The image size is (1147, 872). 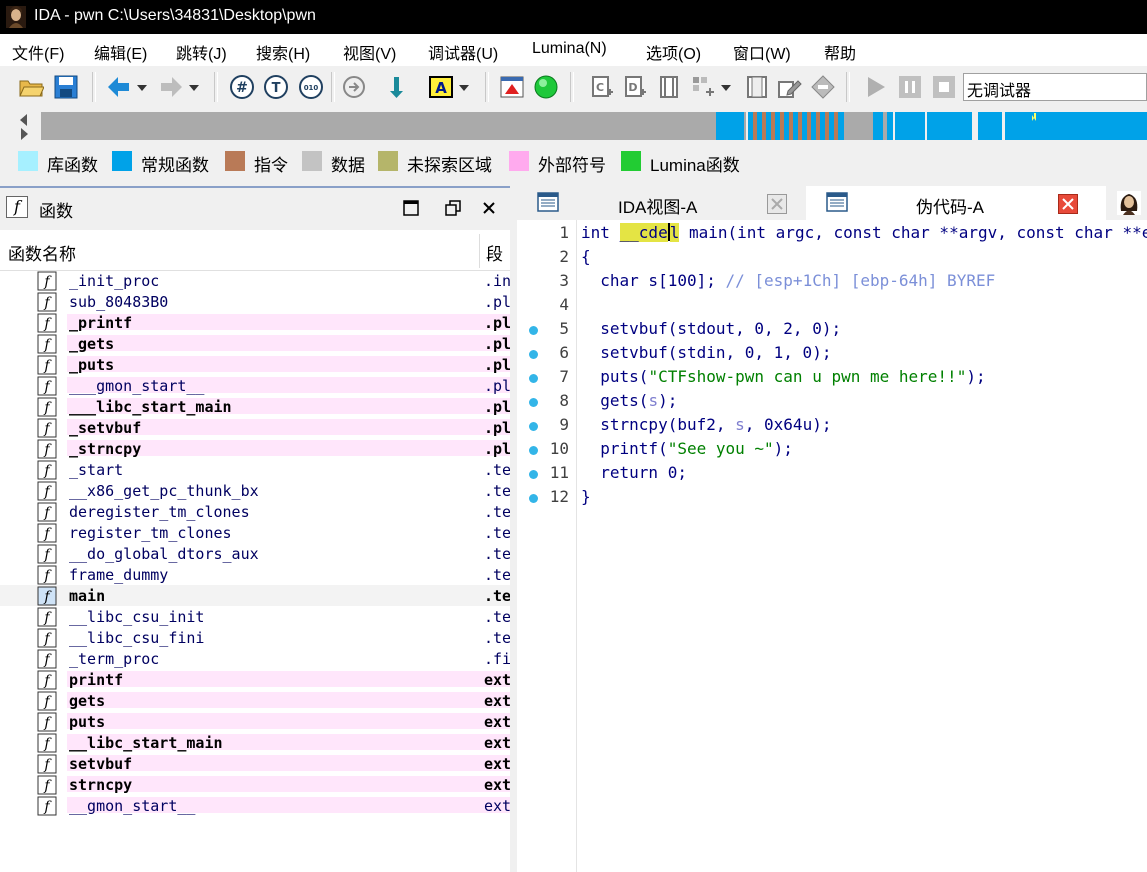 What do you see at coordinates (171, 87) in the screenshot?
I see `forward-arrow-icon` at bounding box center [171, 87].